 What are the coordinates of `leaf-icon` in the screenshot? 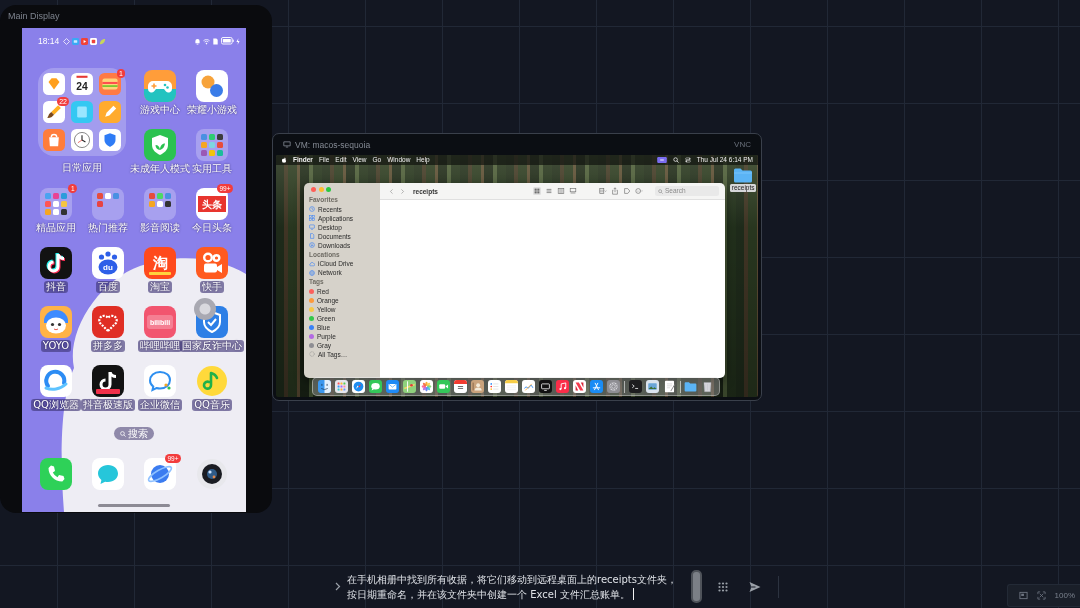 It's located at (103, 41).